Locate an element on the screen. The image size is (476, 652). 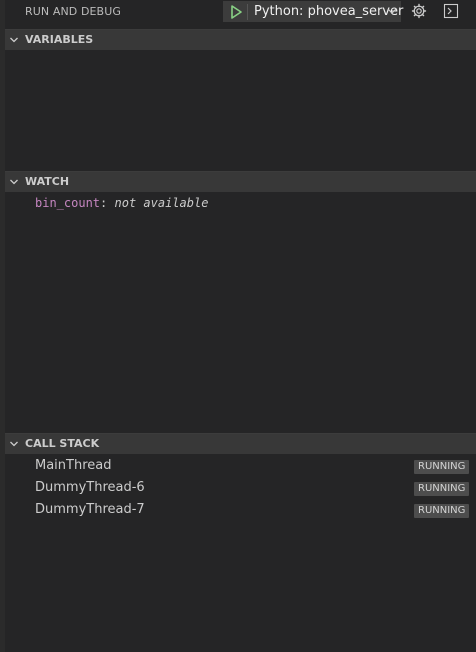
thread-row: MainThread RUNNING is located at coordinates (240, 467).